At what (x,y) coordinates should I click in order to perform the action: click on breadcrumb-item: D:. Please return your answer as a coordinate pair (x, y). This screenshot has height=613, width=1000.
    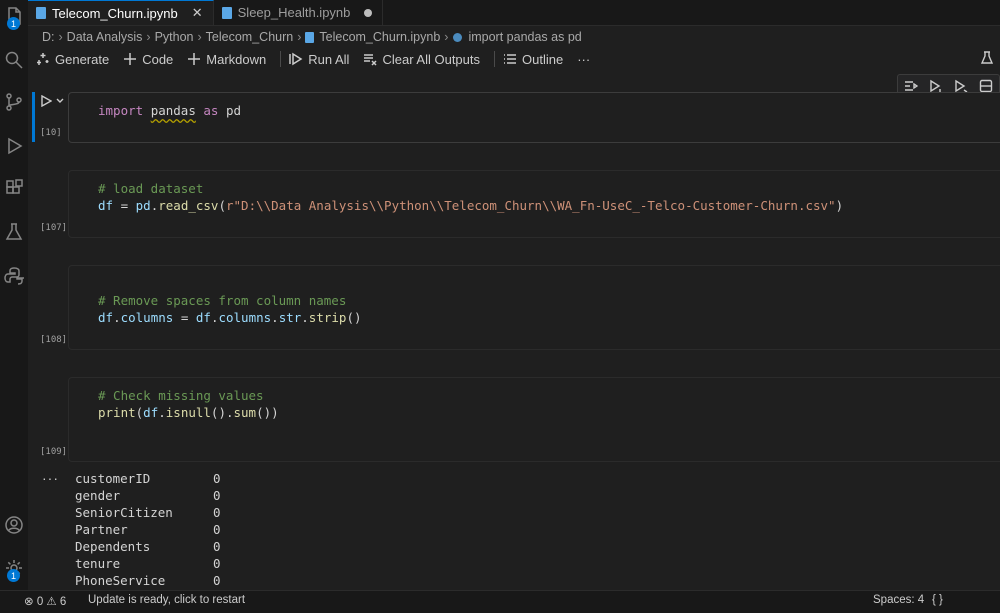
    Looking at the image, I should click on (48, 37).